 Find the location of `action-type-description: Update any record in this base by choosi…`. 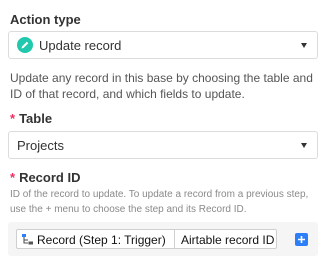

action-type-description: Update any record in this base by choosi… is located at coordinates (161, 86).